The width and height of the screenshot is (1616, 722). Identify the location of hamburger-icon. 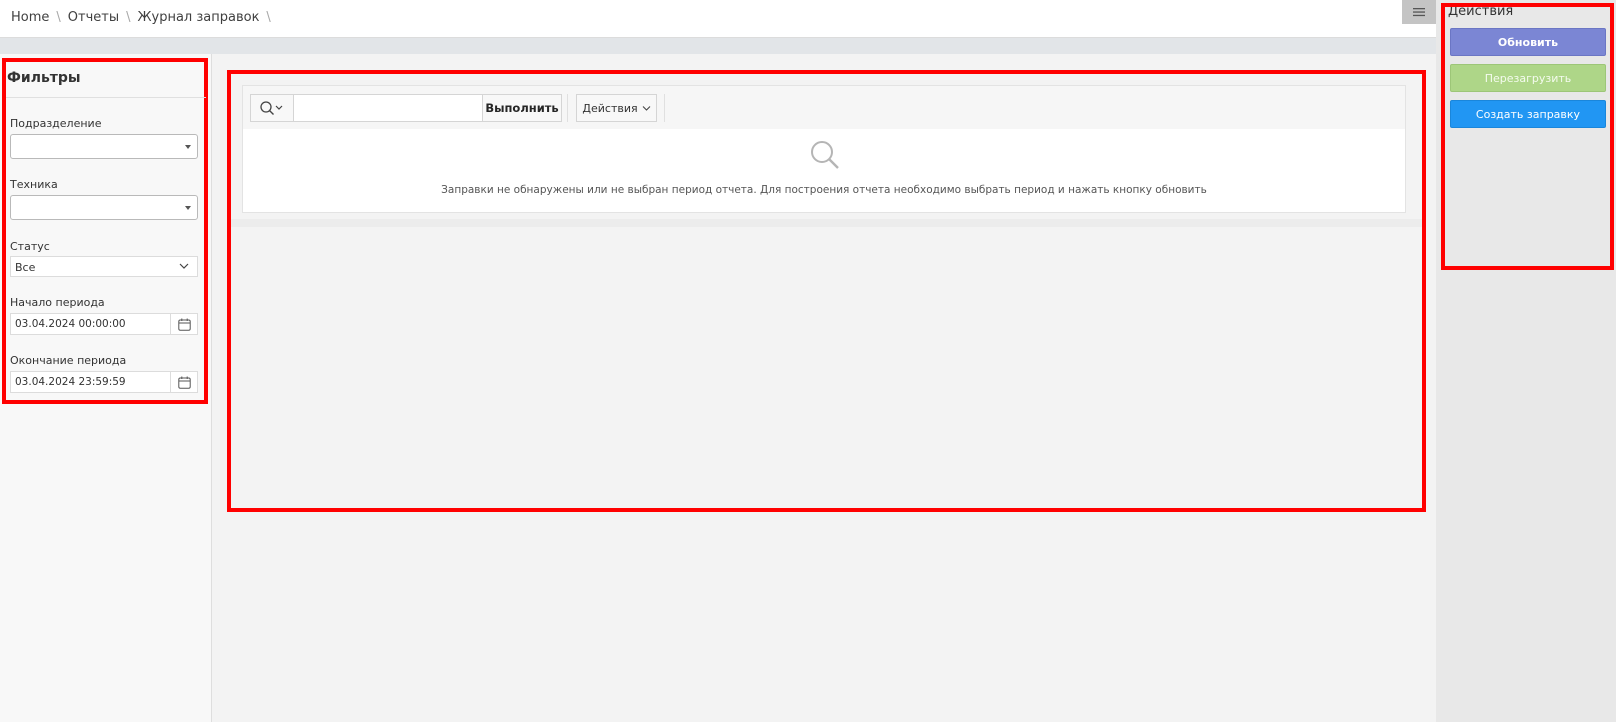
(1419, 12).